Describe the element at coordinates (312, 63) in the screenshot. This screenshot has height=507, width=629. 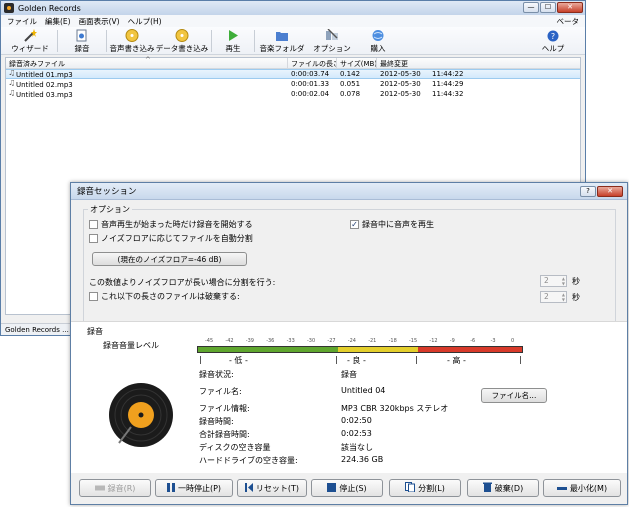
I see `col-length: ファイルの長さ` at that location.